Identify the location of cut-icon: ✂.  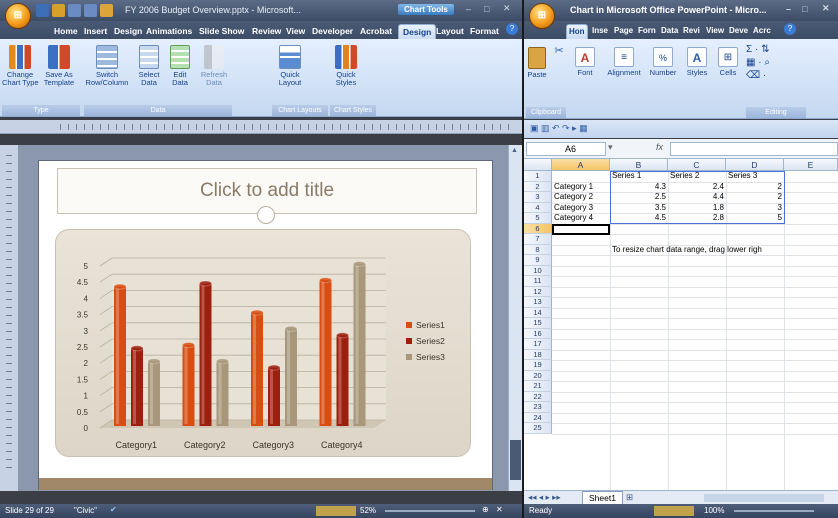
(559, 51).